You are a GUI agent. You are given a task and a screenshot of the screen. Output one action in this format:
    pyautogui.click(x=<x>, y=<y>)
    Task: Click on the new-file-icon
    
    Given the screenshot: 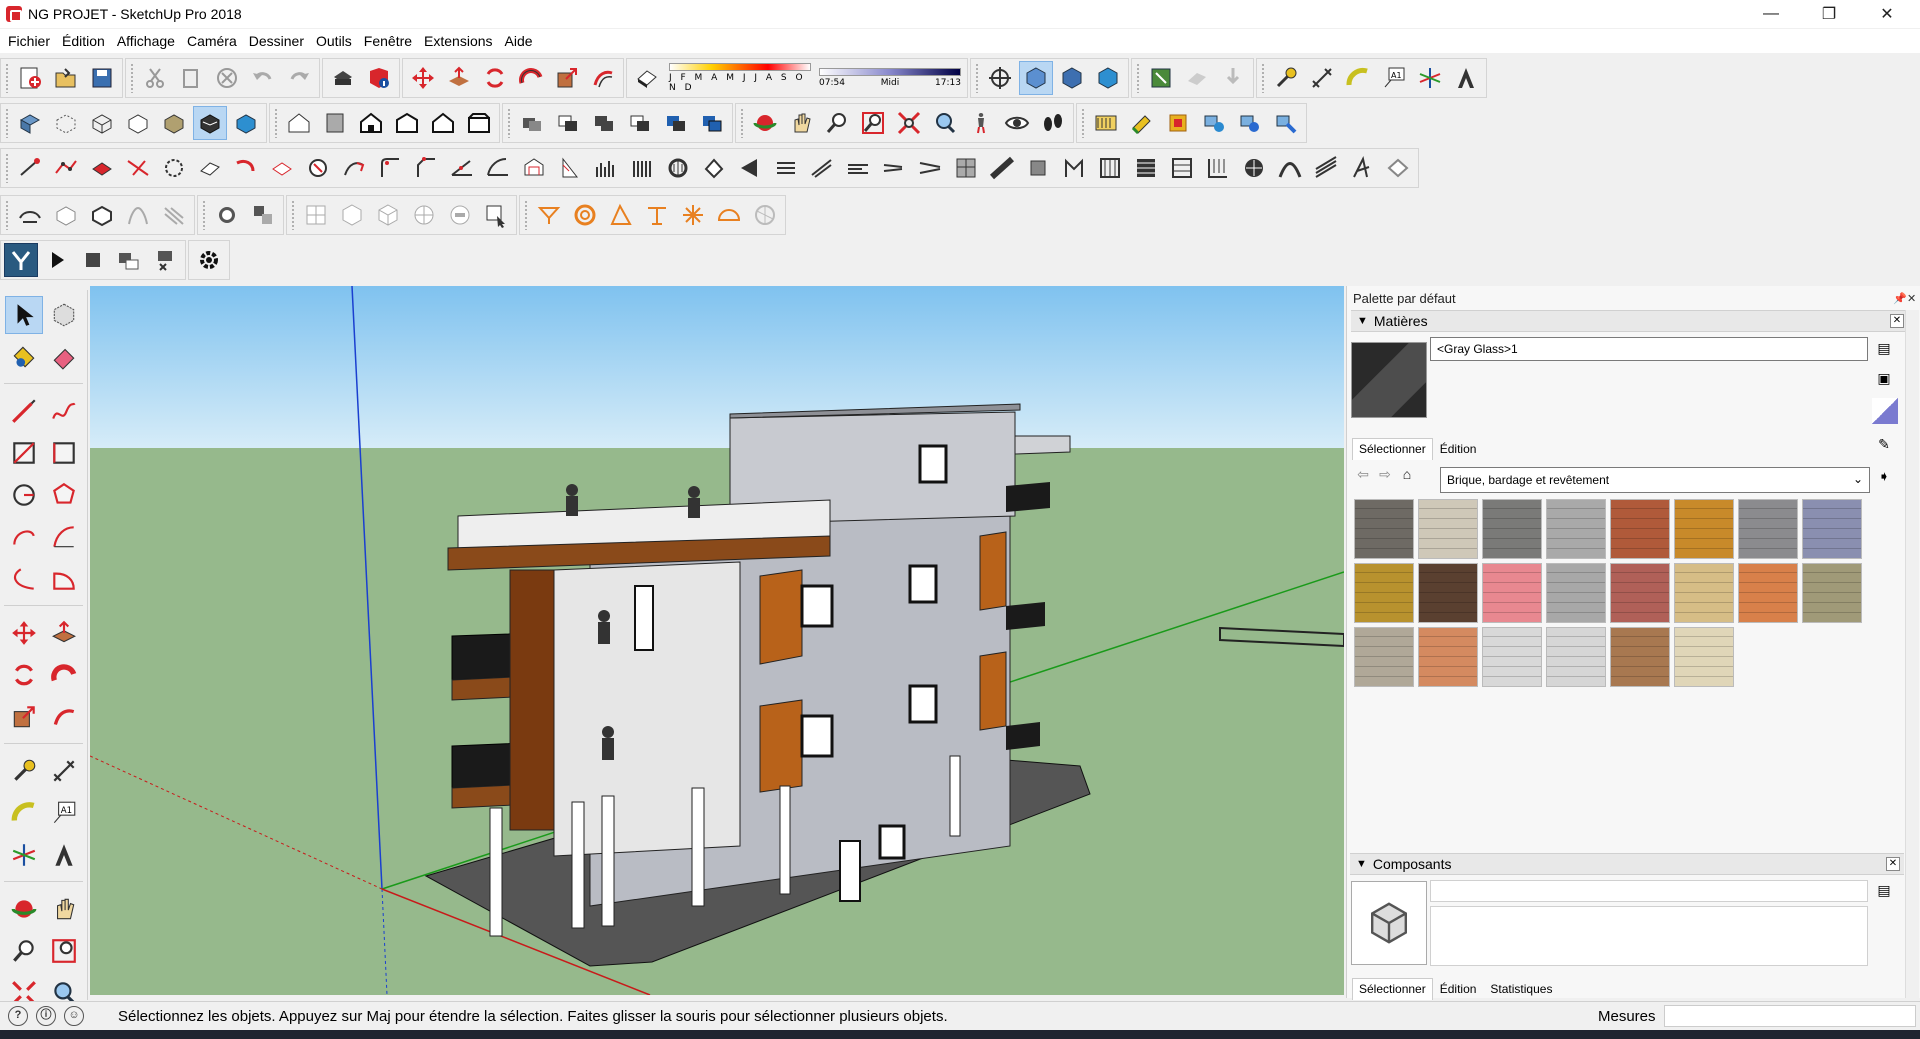 What is the action you would take?
    pyautogui.click(x=30, y=78)
    